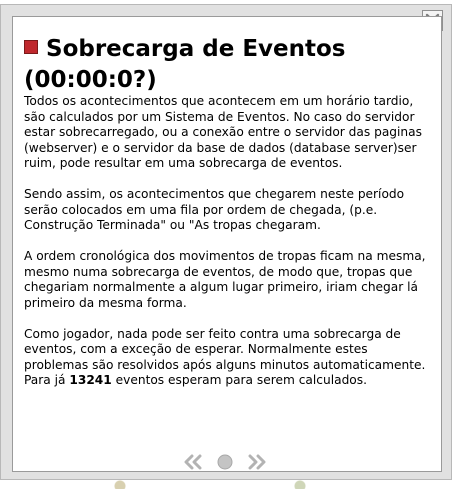 Image resolution: width=457 pixels, height=489 pixels. What do you see at coordinates (31, 47) in the screenshot?
I see `square-red-icon` at bounding box center [31, 47].